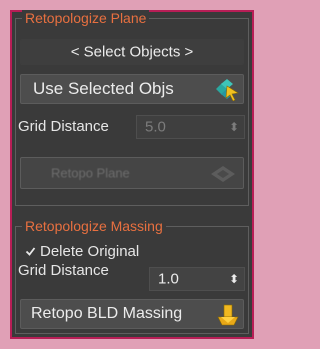  I want to click on select-objects-button: < Select Objects >, so click(132, 52).